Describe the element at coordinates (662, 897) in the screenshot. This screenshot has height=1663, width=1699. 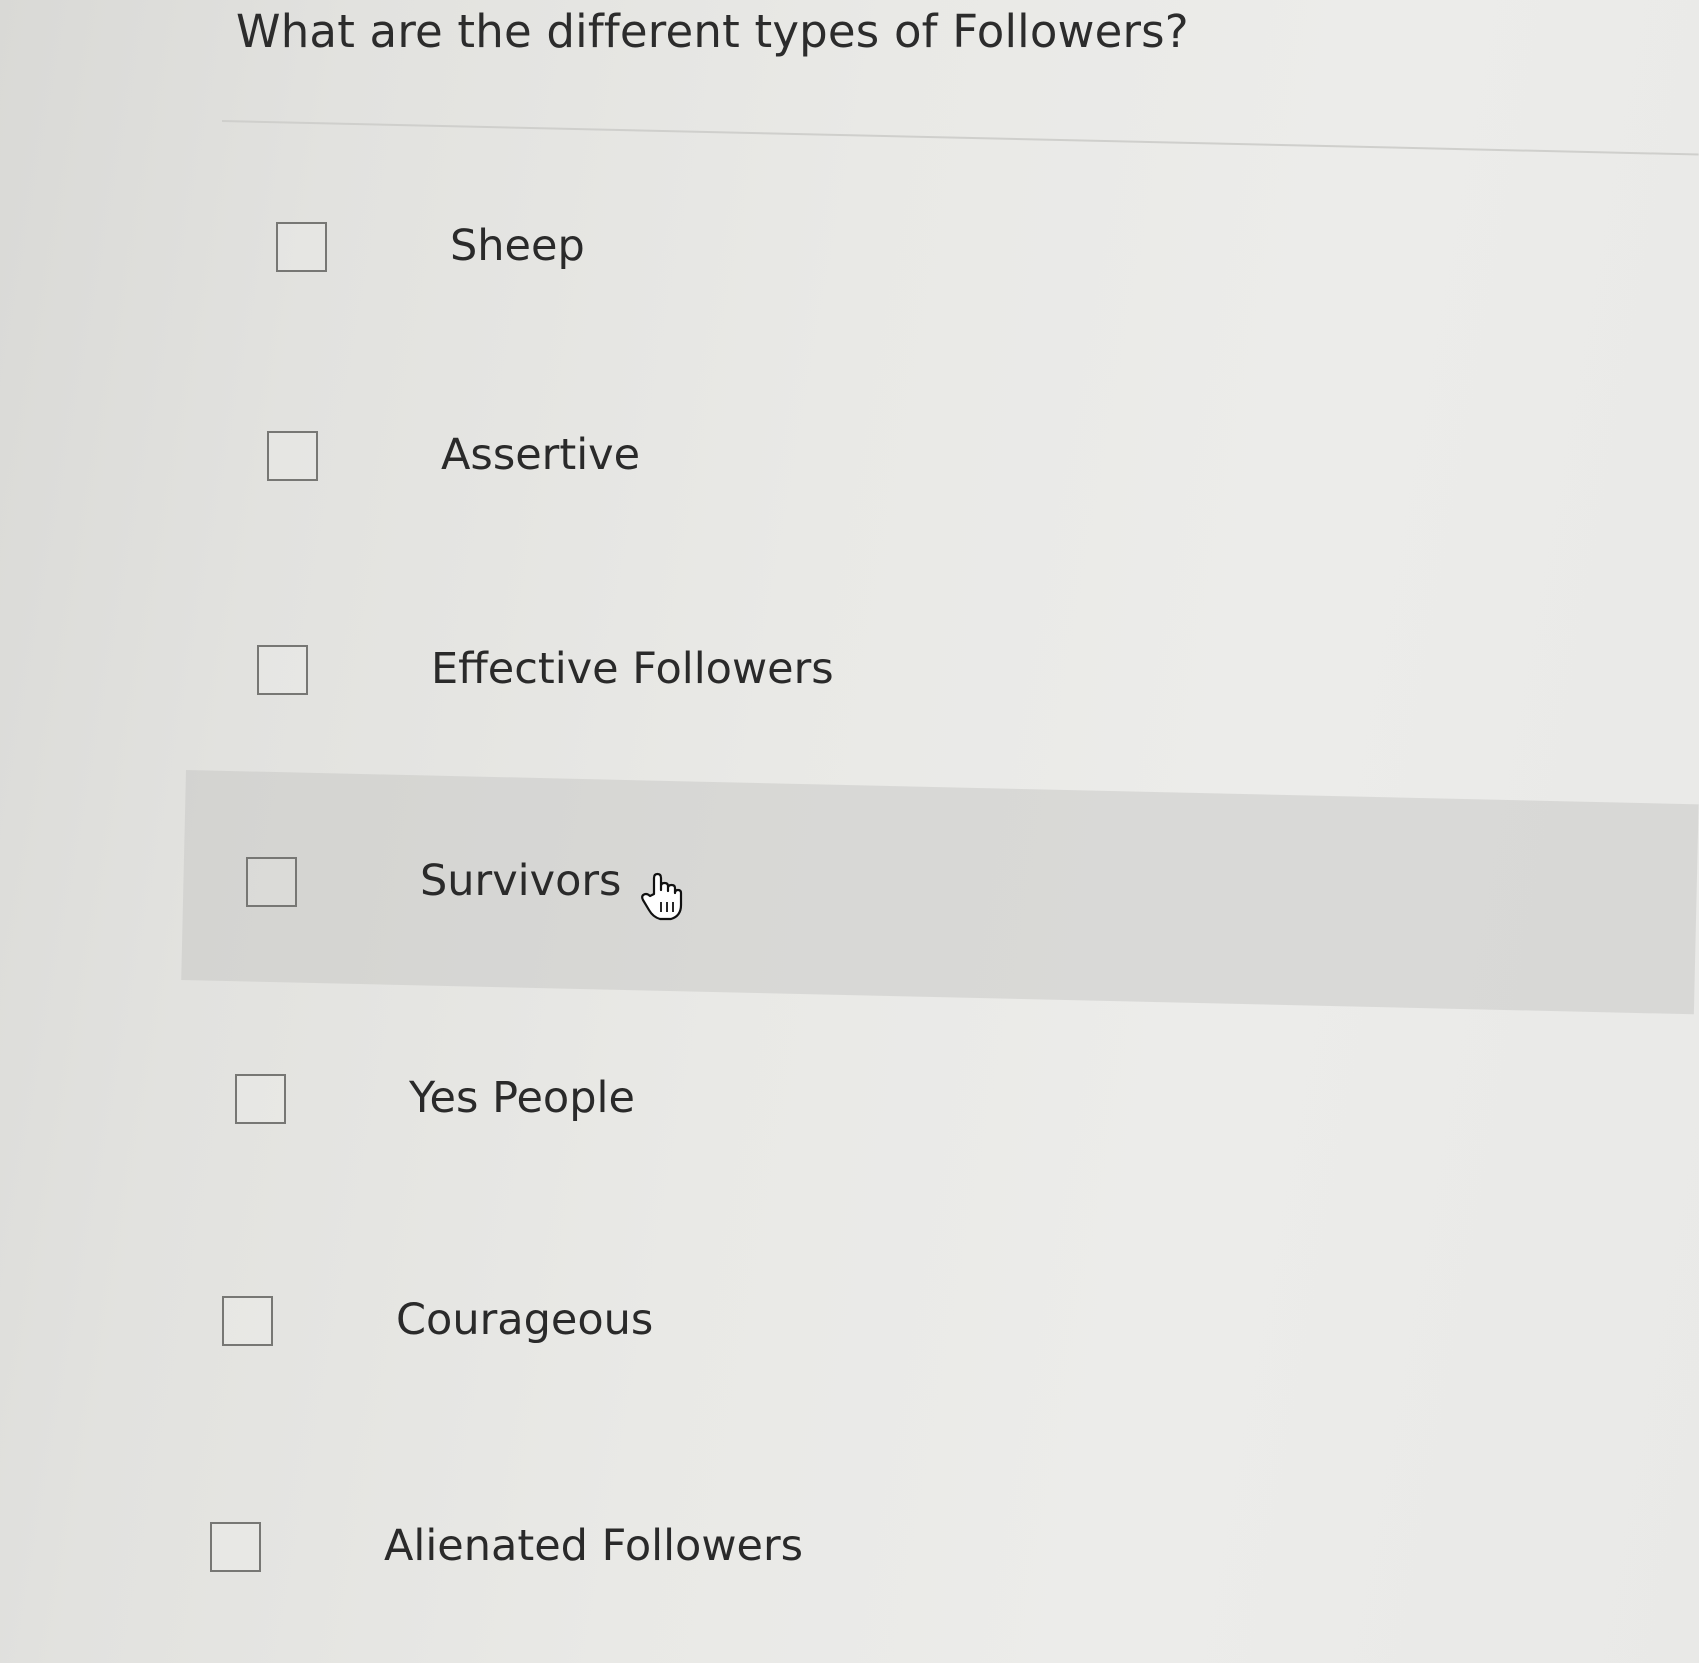
I see `hand-pointer-icon` at that location.